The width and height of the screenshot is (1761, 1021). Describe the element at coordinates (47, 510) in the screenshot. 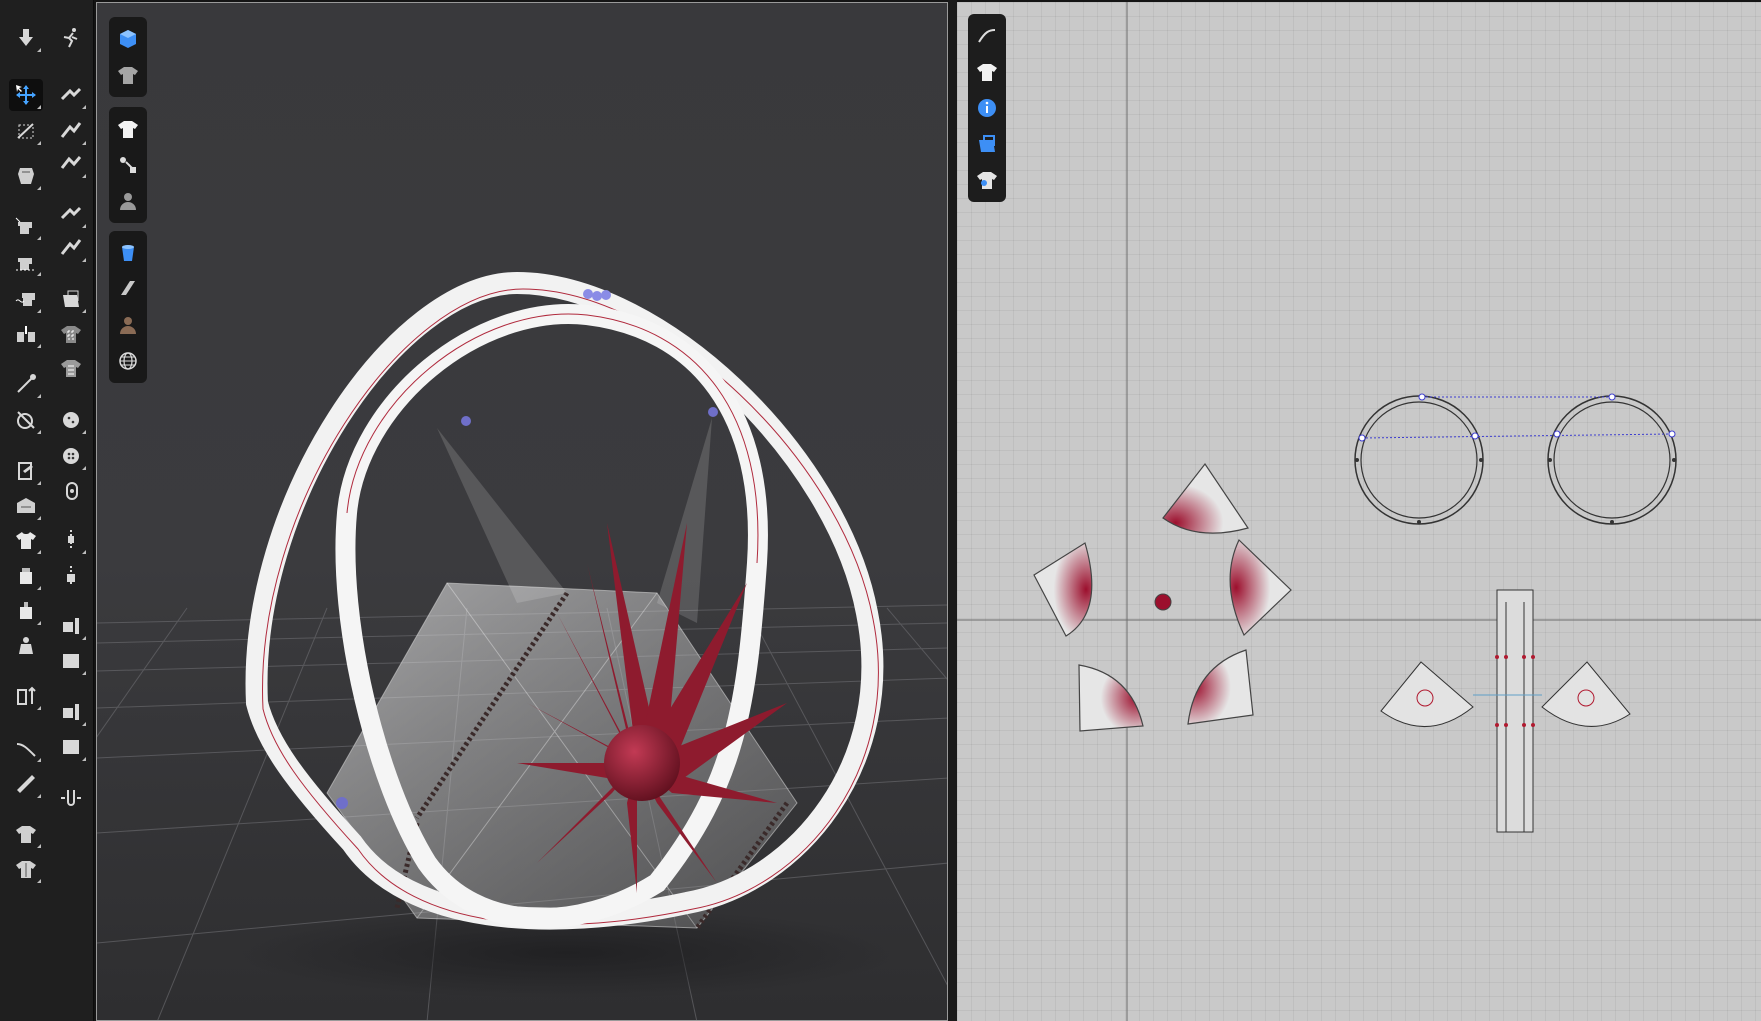

I see `main-toolbar` at that location.